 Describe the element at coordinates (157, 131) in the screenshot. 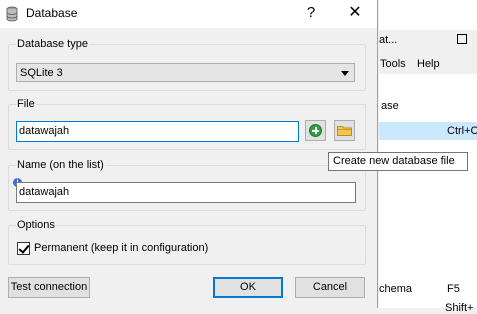

I see `file-path-input: datawajah` at that location.